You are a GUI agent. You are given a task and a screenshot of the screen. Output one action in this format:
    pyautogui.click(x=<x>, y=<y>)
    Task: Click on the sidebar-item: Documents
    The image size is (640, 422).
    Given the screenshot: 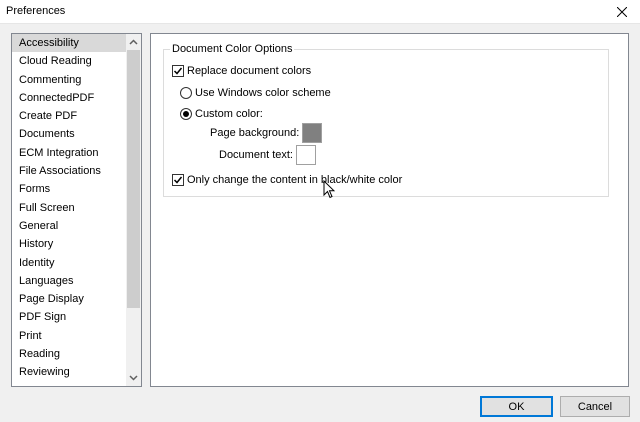 What is the action you would take?
    pyautogui.click(x=69, y=134)
    